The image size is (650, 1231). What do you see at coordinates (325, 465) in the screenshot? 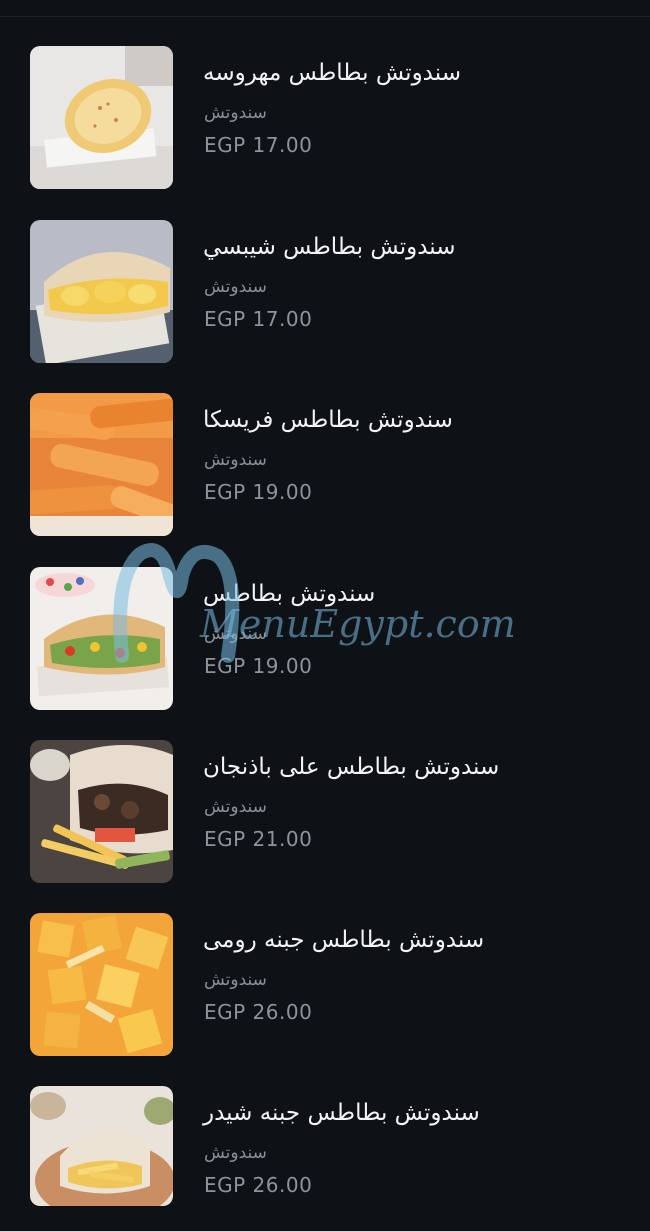
I see `menu-item: سندوتش بطاطس فريسكا سندوتش EGP 19.00` at bounding box center [325, 465].